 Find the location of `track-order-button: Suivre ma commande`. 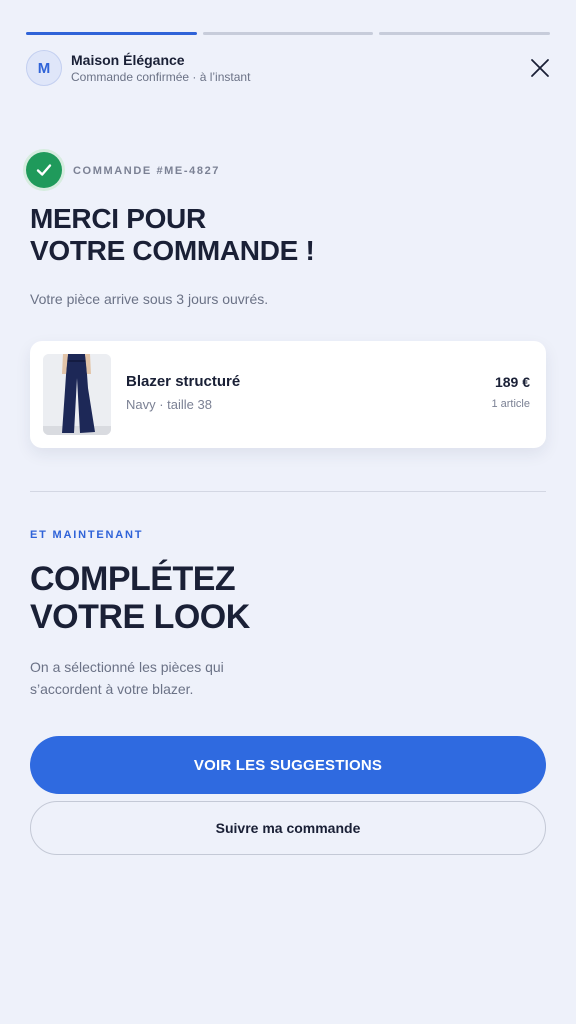

track-order-button: Suivre ma commande is located at coordinates (288, 828).